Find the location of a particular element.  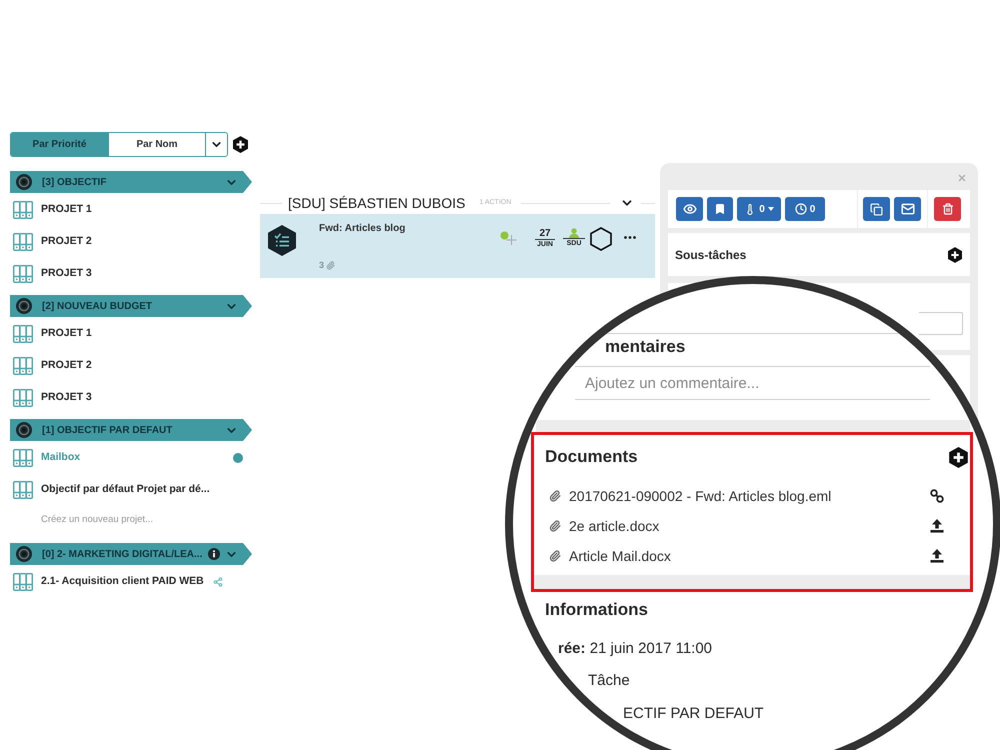

info-line: Tâche is located at coordinates (609, 681).